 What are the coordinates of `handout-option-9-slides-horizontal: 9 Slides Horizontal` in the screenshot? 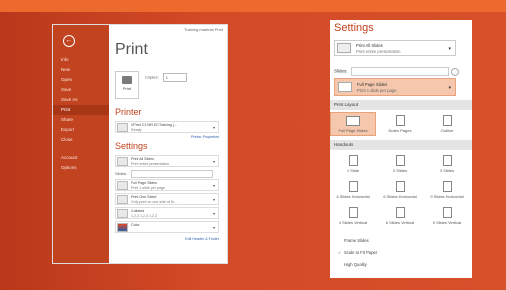 It's located at (447, 190).